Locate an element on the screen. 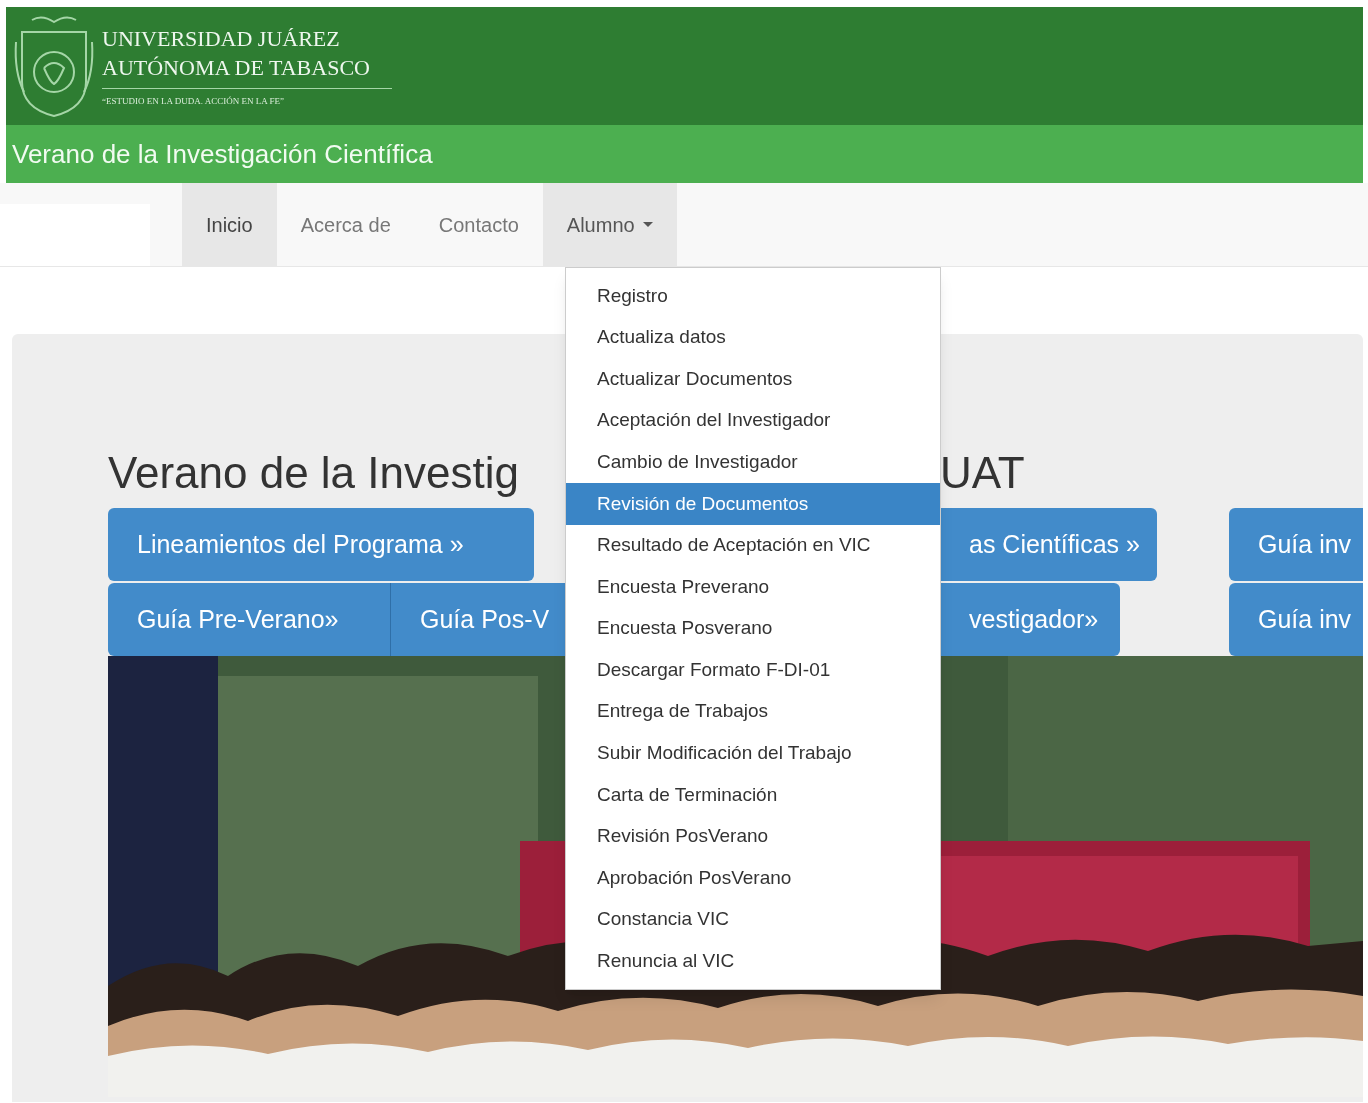  nav-link: Contacto is located at coordinates (478, 224).